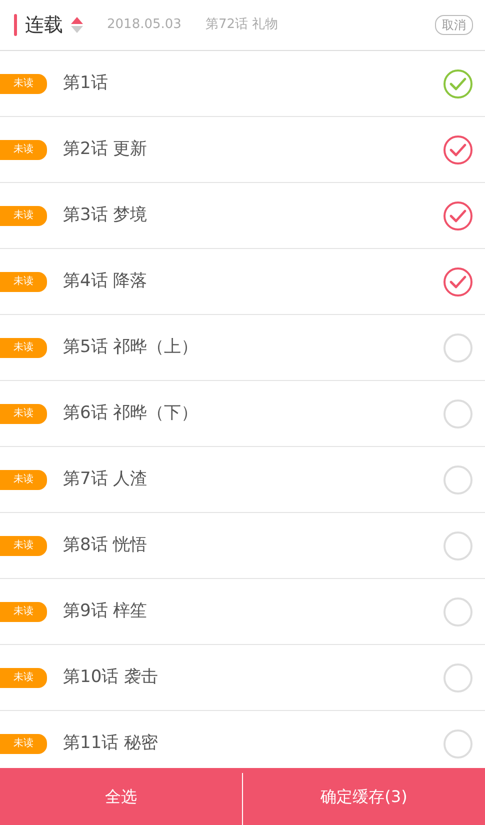 This screenshot has width=485, height=825. I want to click on episode-title: 第2话 更新, so click(105, 149).